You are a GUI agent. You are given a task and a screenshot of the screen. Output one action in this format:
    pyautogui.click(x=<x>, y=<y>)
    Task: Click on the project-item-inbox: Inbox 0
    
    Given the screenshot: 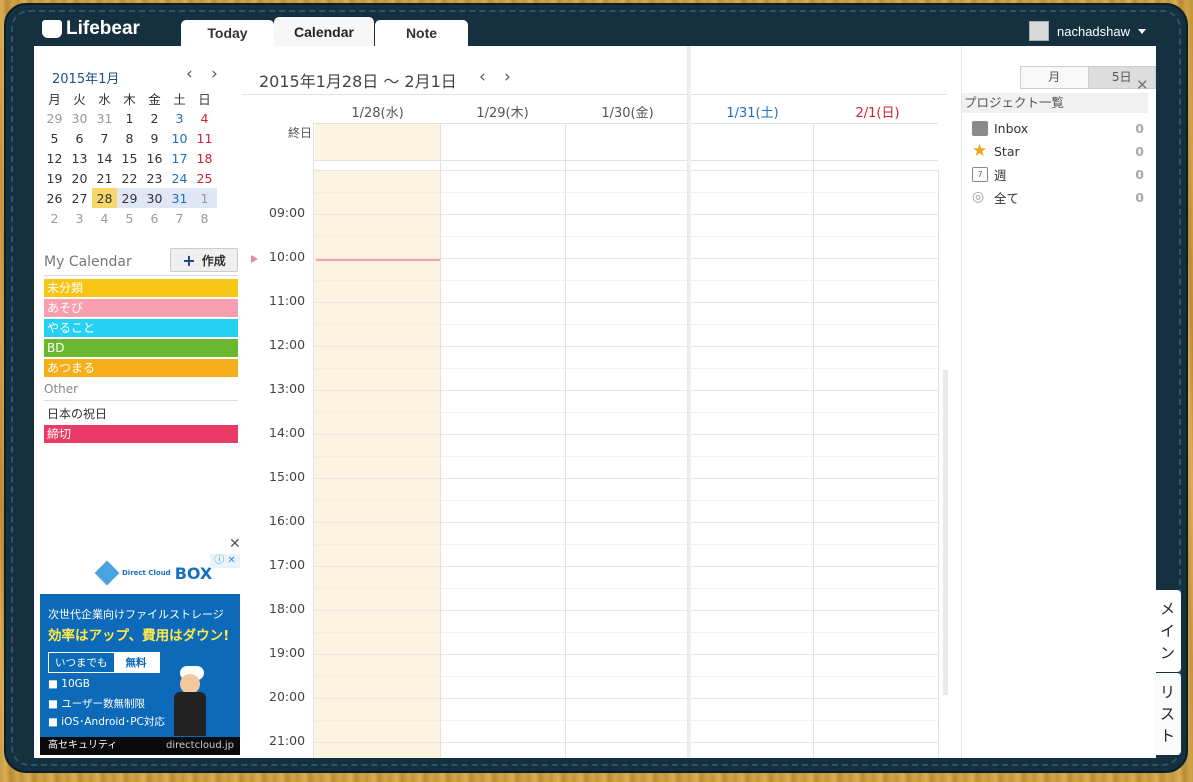 What is the action you would take?
    pyautogui.click(x=1058, y=128)
    